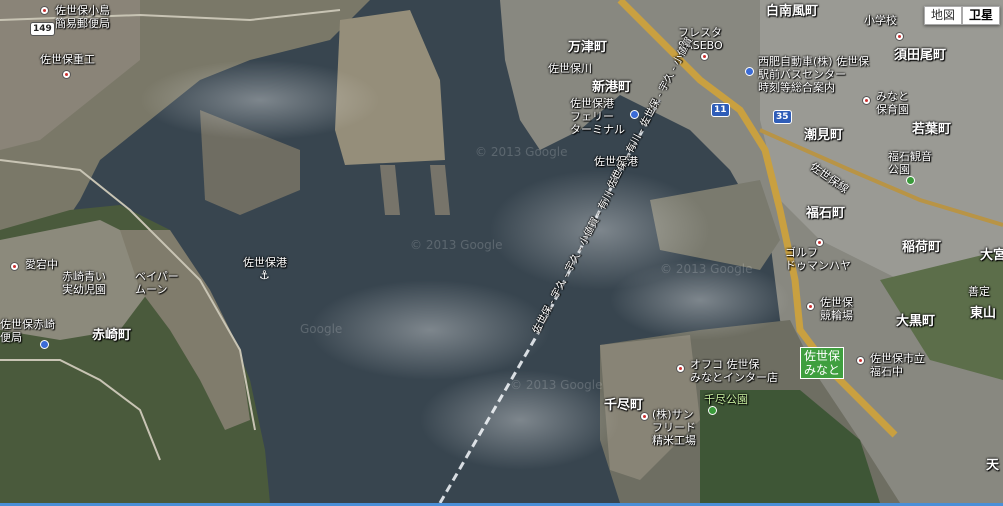 This screenshot has height=506, width=1003. I want to click on map-label: 赤崎町, so click(111, 335).